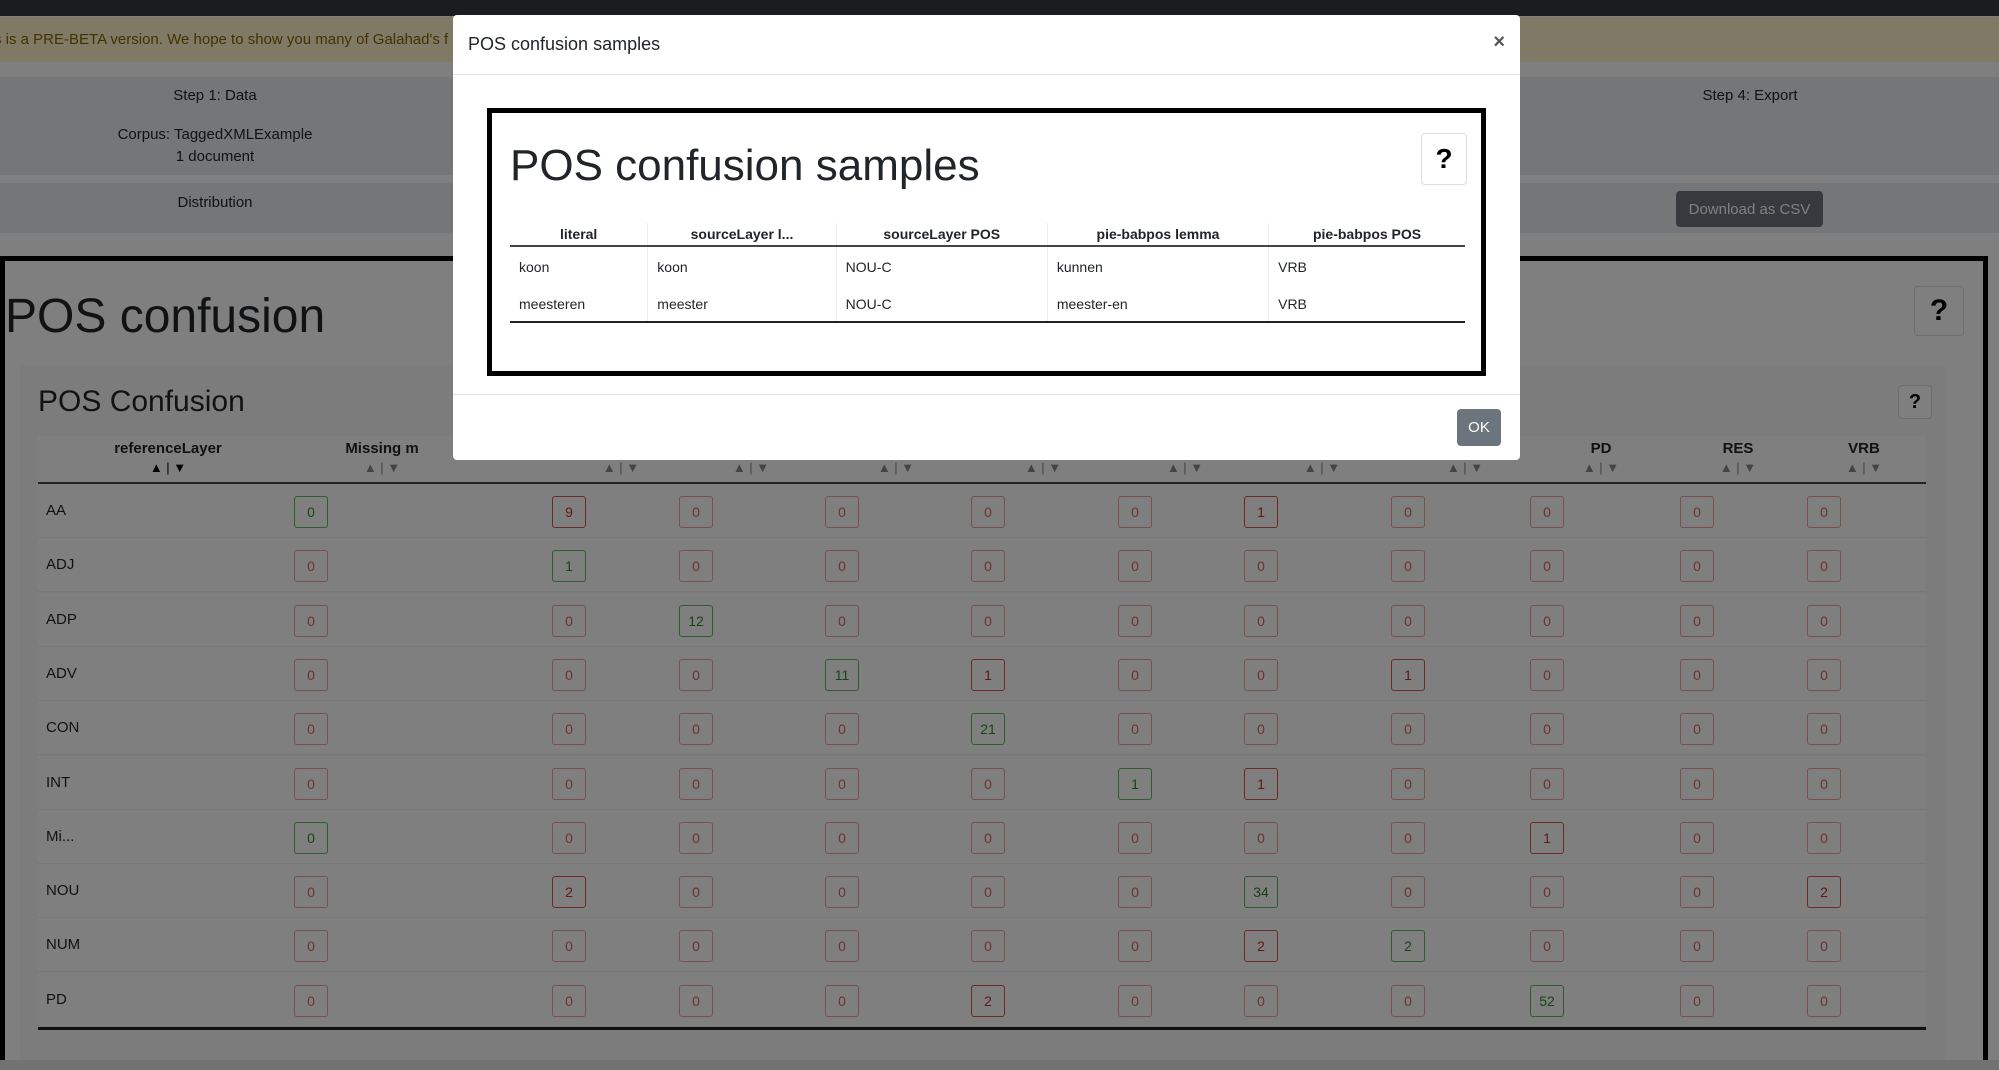  Describe the element at coordinates (1479, 427) in the screenshot. I see `ok-button: OK` at that location.